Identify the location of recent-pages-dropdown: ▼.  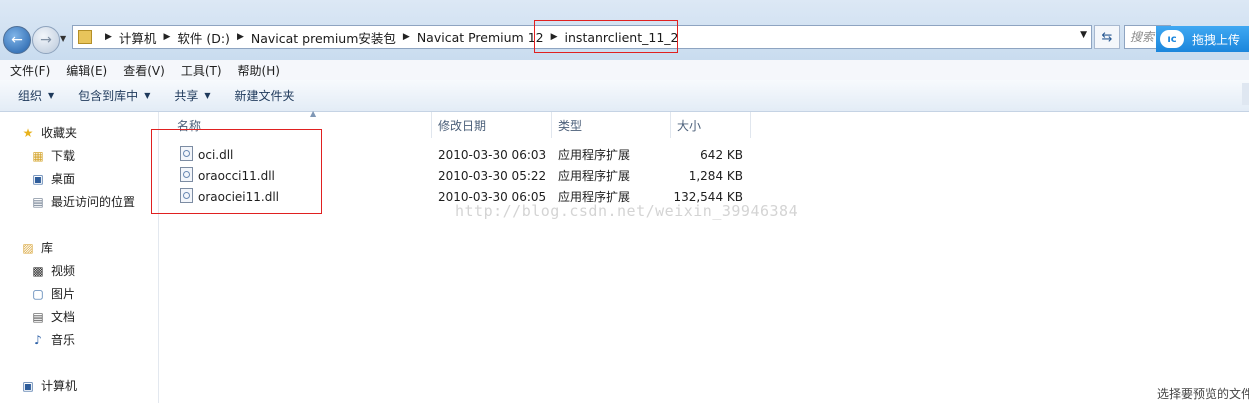
(63, 38).